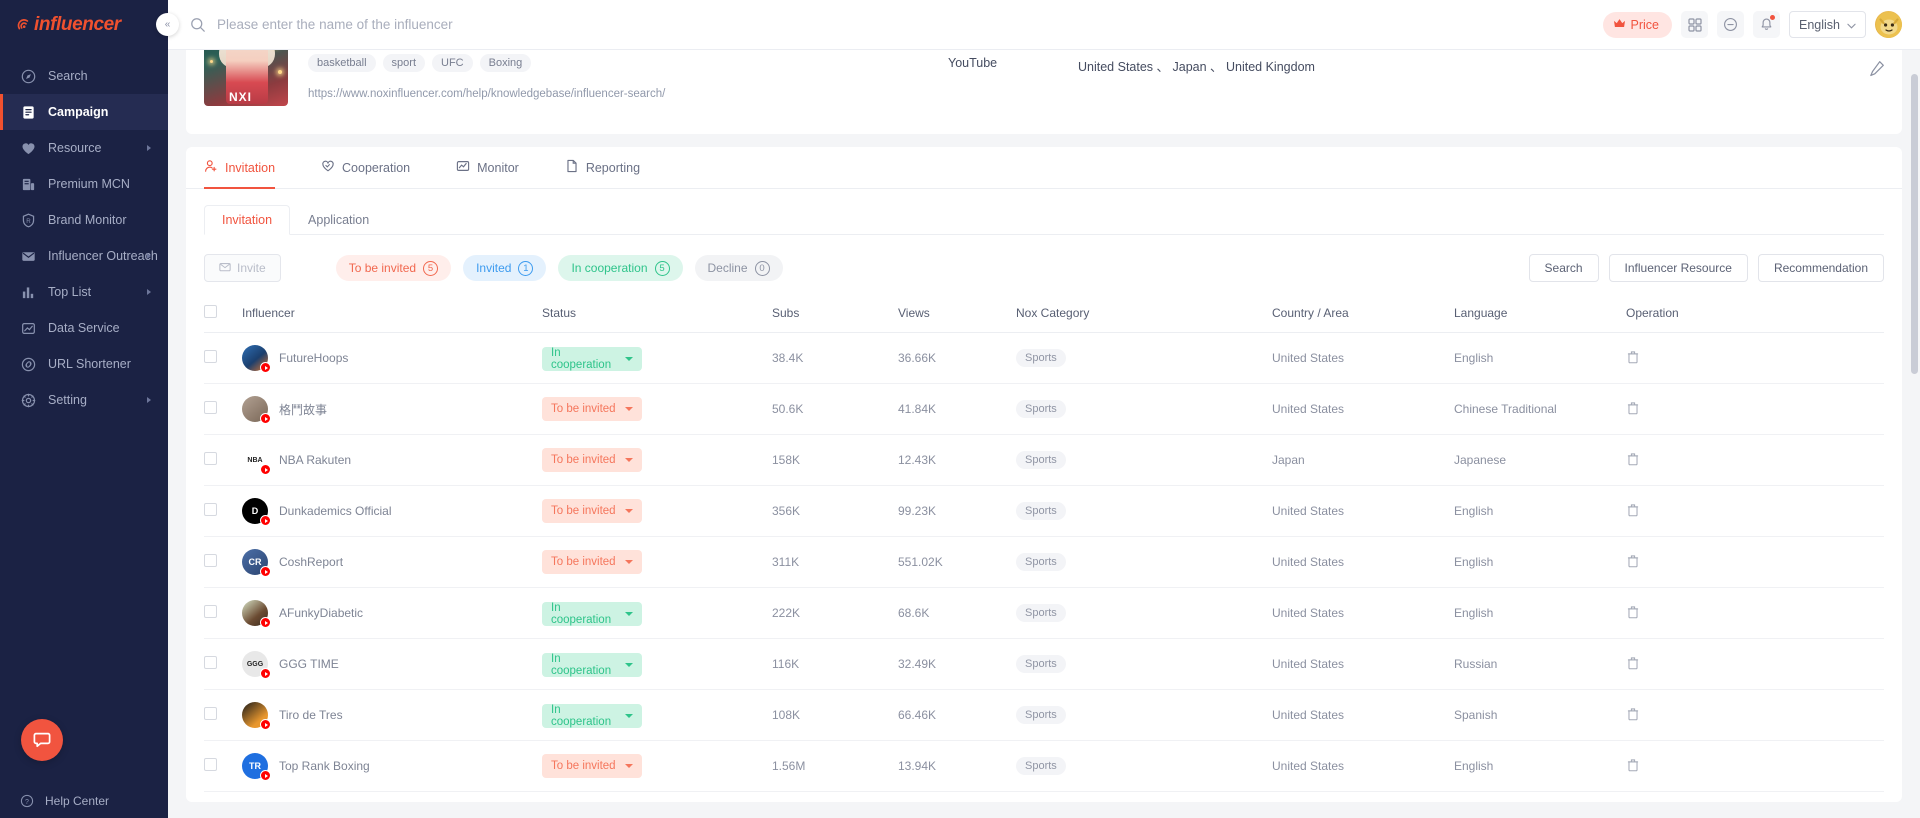 The height and width of the screenshot is (818, 1920). What do you see at coordinates (602, 168) in the screenshot?
I see `tab-reporting: Reporting` at bounding box center [602, 168].